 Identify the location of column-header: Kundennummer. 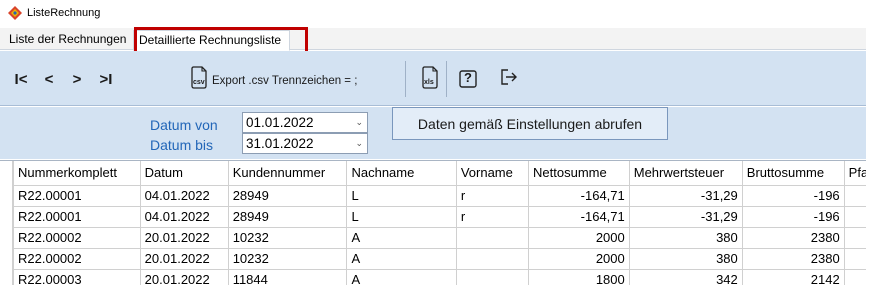
(287, 173).